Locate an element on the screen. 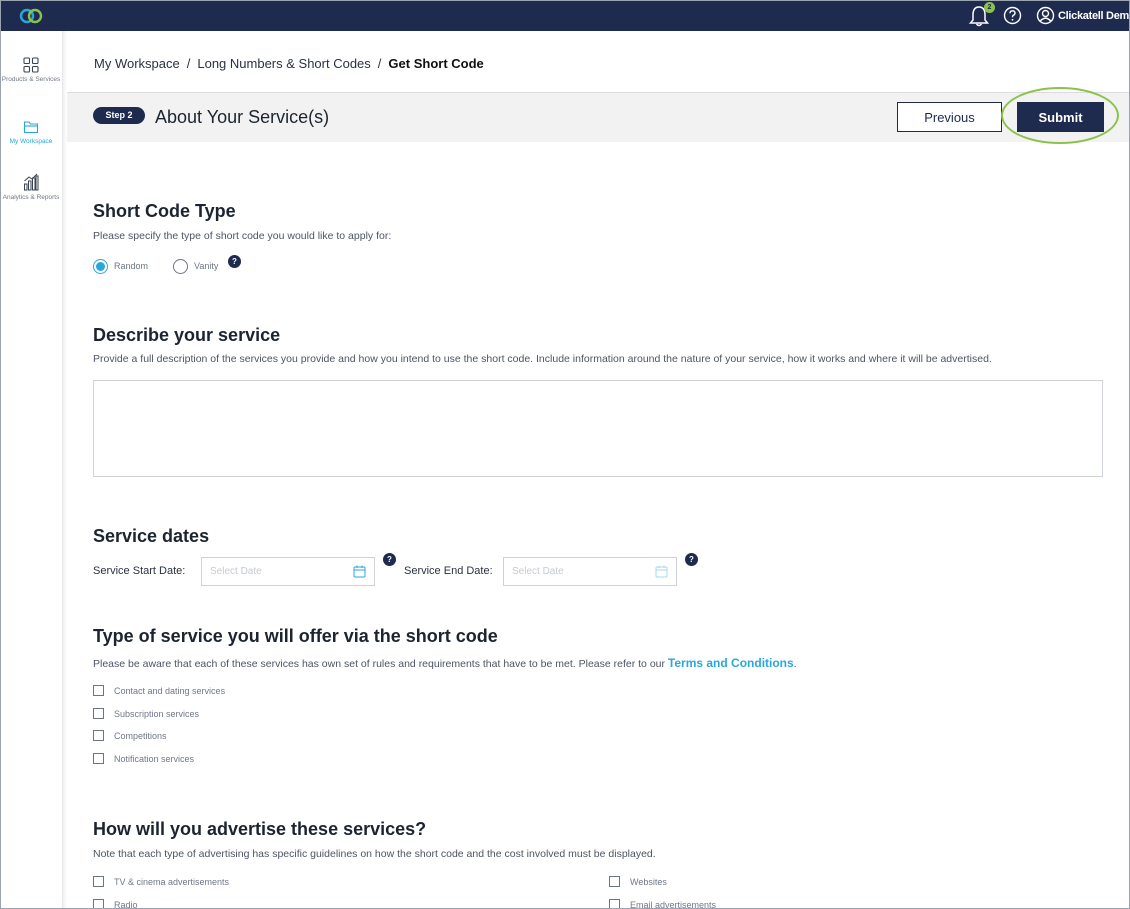 This screenshot has width=1130, height=909. service-end-date-label: Service End Date: is located at coordinates (448, 571).